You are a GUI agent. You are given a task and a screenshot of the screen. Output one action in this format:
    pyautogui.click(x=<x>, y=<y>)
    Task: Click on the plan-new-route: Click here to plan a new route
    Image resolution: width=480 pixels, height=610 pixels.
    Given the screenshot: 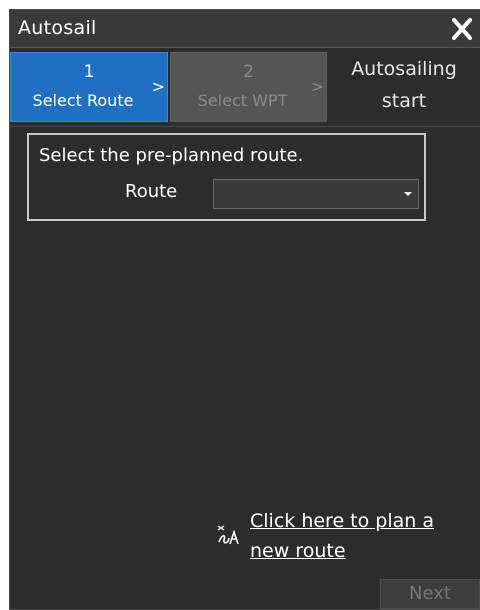 What is the action you would take?
    pyautogui.click(x=346, y=541)
    